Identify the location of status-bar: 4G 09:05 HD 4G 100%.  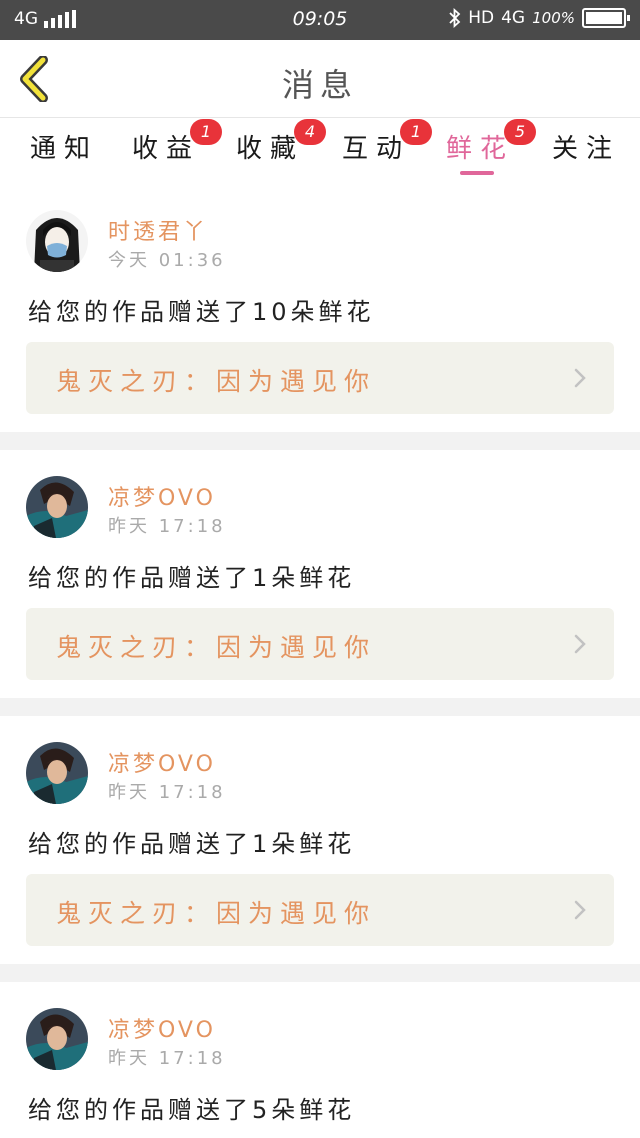
(320, 20).